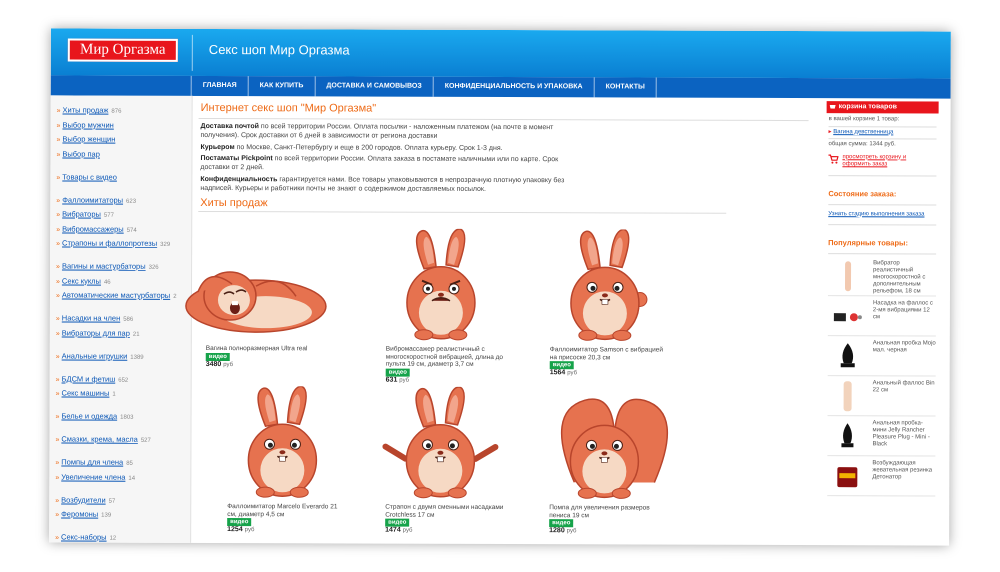  I want to click on category-item: » Возбудители 57, so click(122, 500).